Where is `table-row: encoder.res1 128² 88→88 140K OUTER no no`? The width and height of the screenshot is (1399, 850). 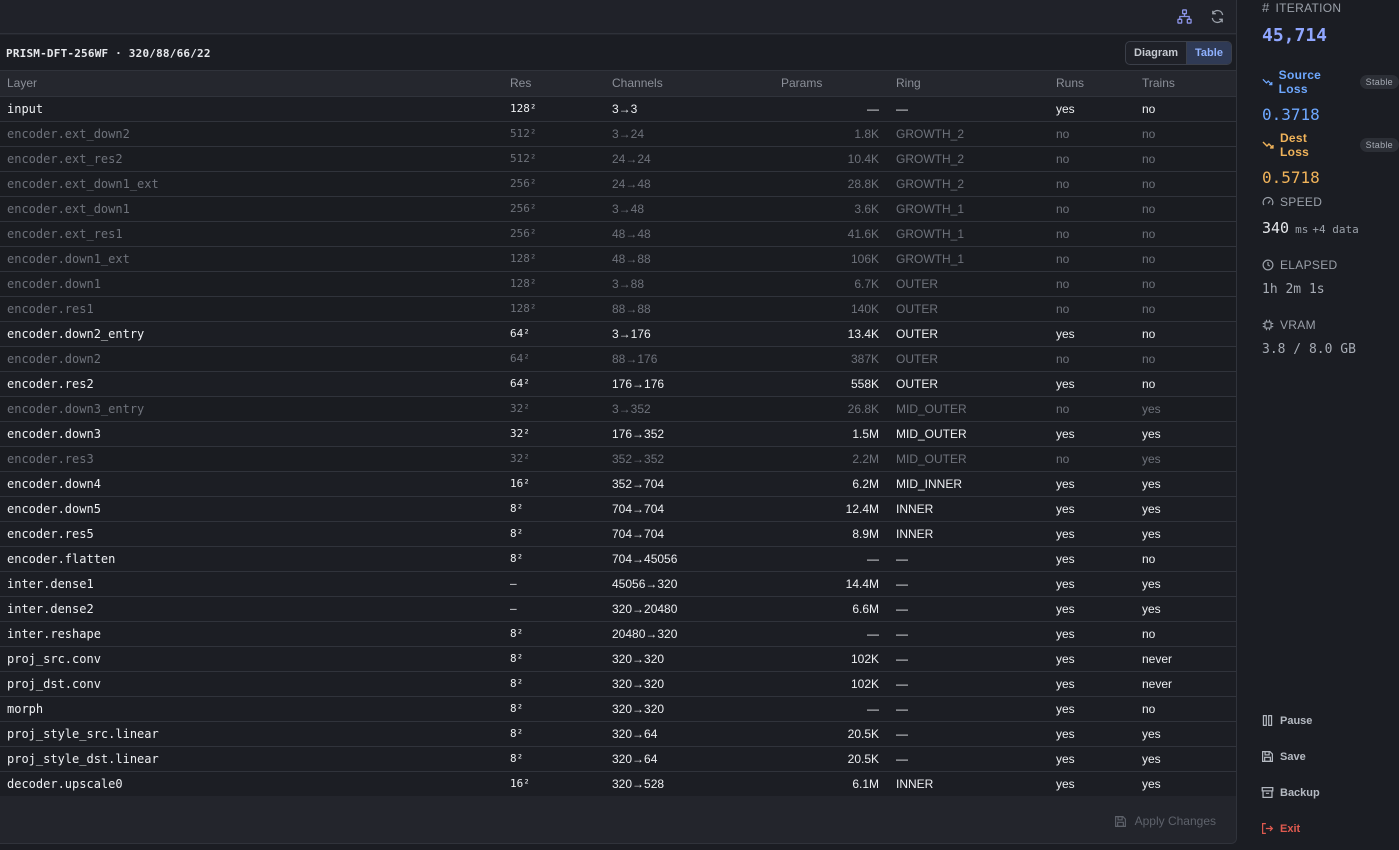
table-row: encoder.res1 128² 88→88 140K OUTER no no is located at coordinates (618, 309).